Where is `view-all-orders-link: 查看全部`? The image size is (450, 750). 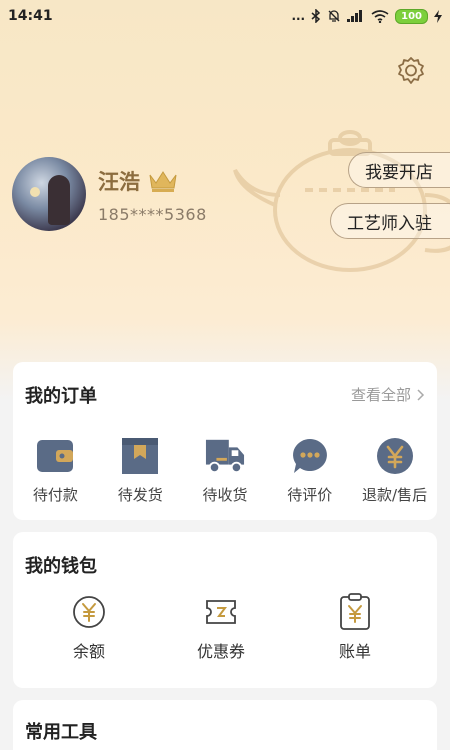 view-all-orders-link: 查看全部 is located at coordinates (388, 394).